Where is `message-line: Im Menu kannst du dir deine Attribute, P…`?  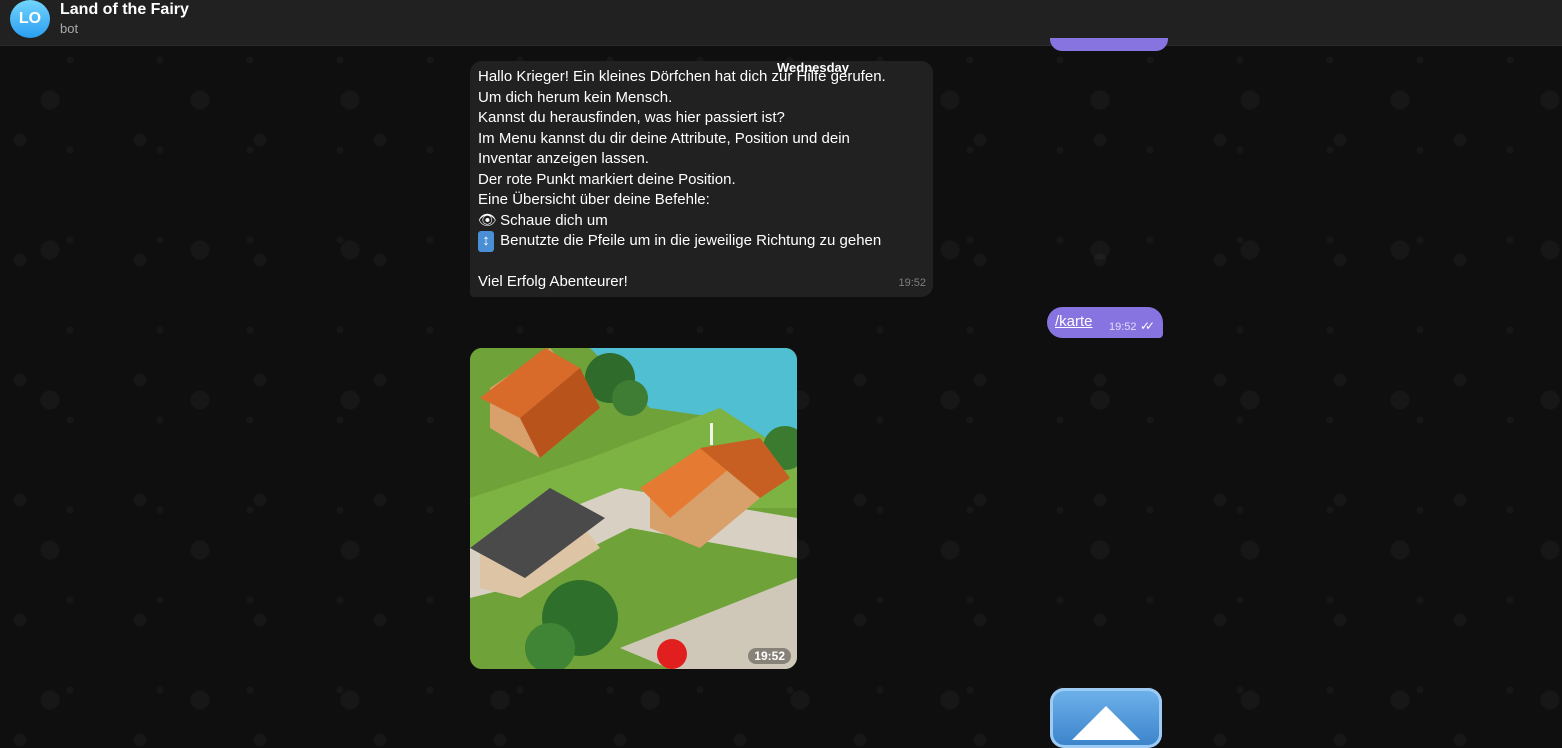
message-line: Im Menu kannst du dir deine Attribute, P… is located at coordinates (664, 138).